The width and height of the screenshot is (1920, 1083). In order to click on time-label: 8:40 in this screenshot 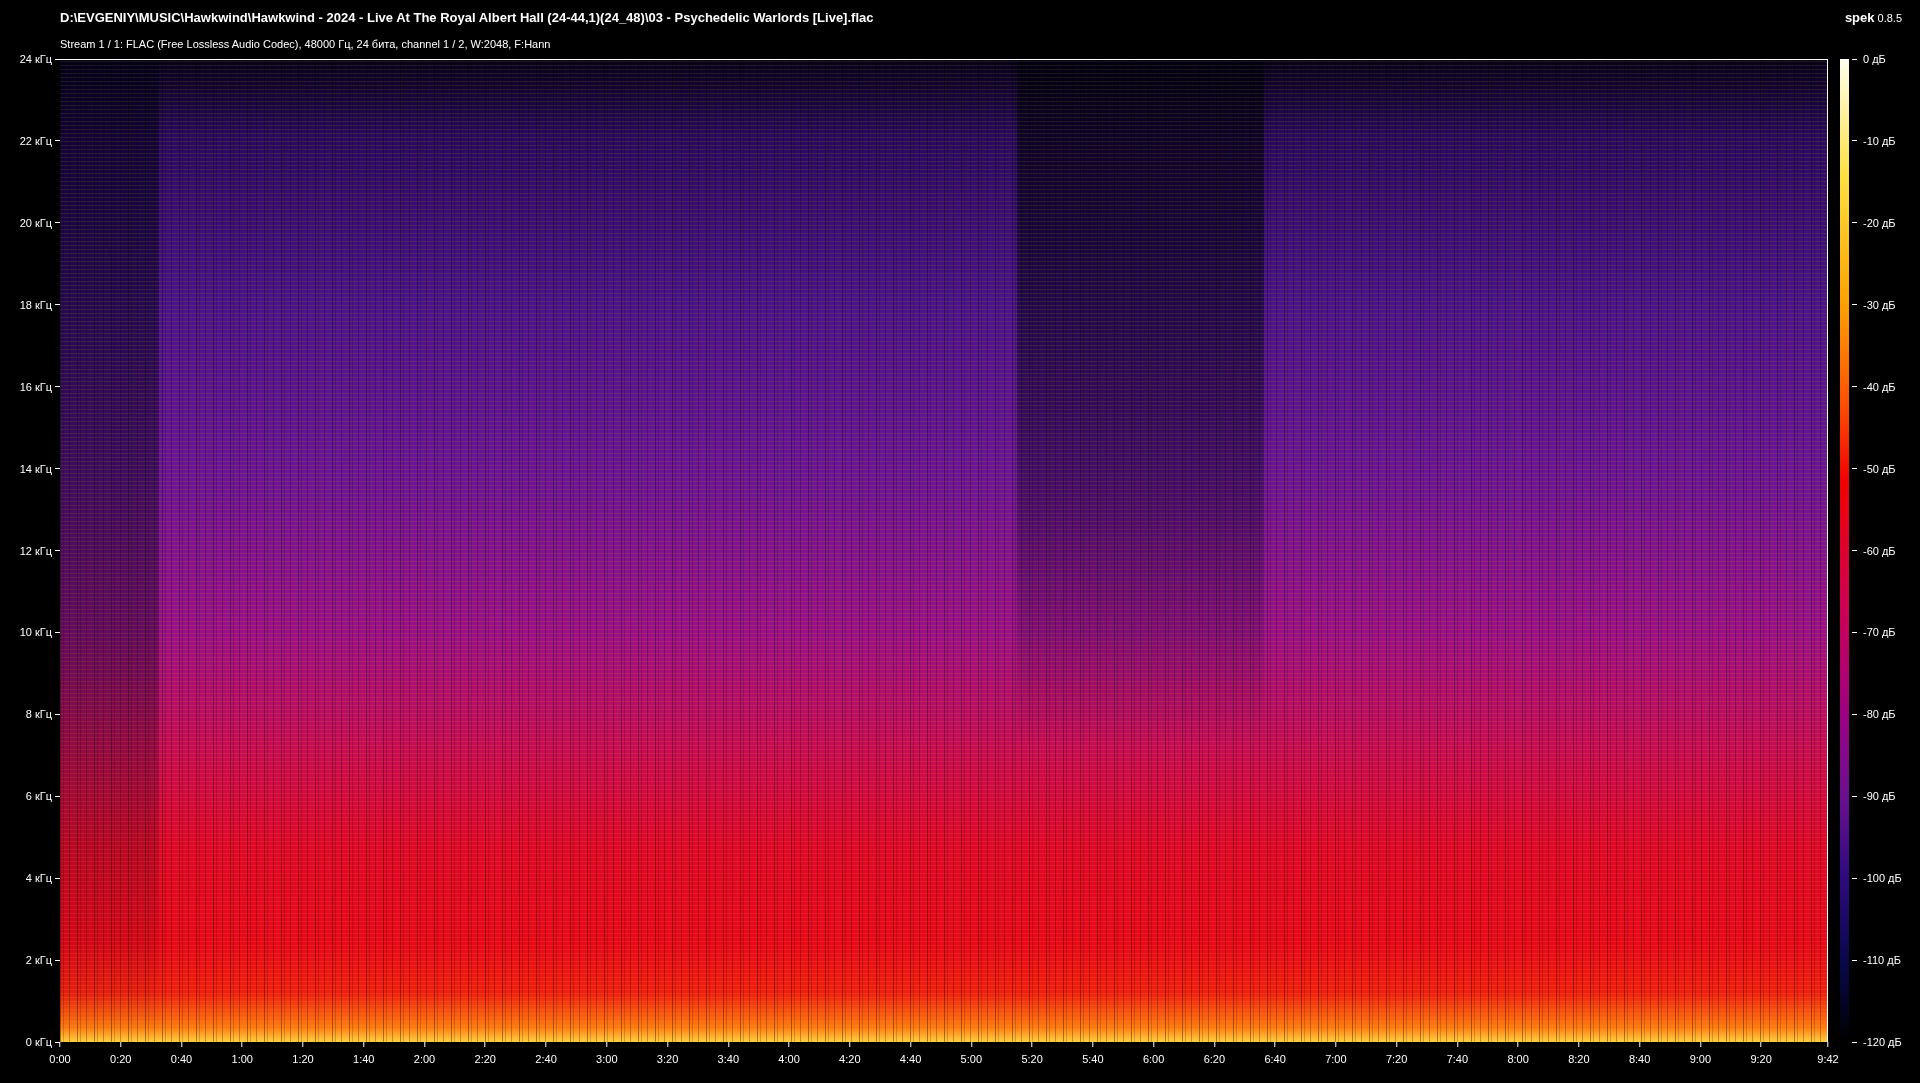, I will do `click(1639, 1059)`.